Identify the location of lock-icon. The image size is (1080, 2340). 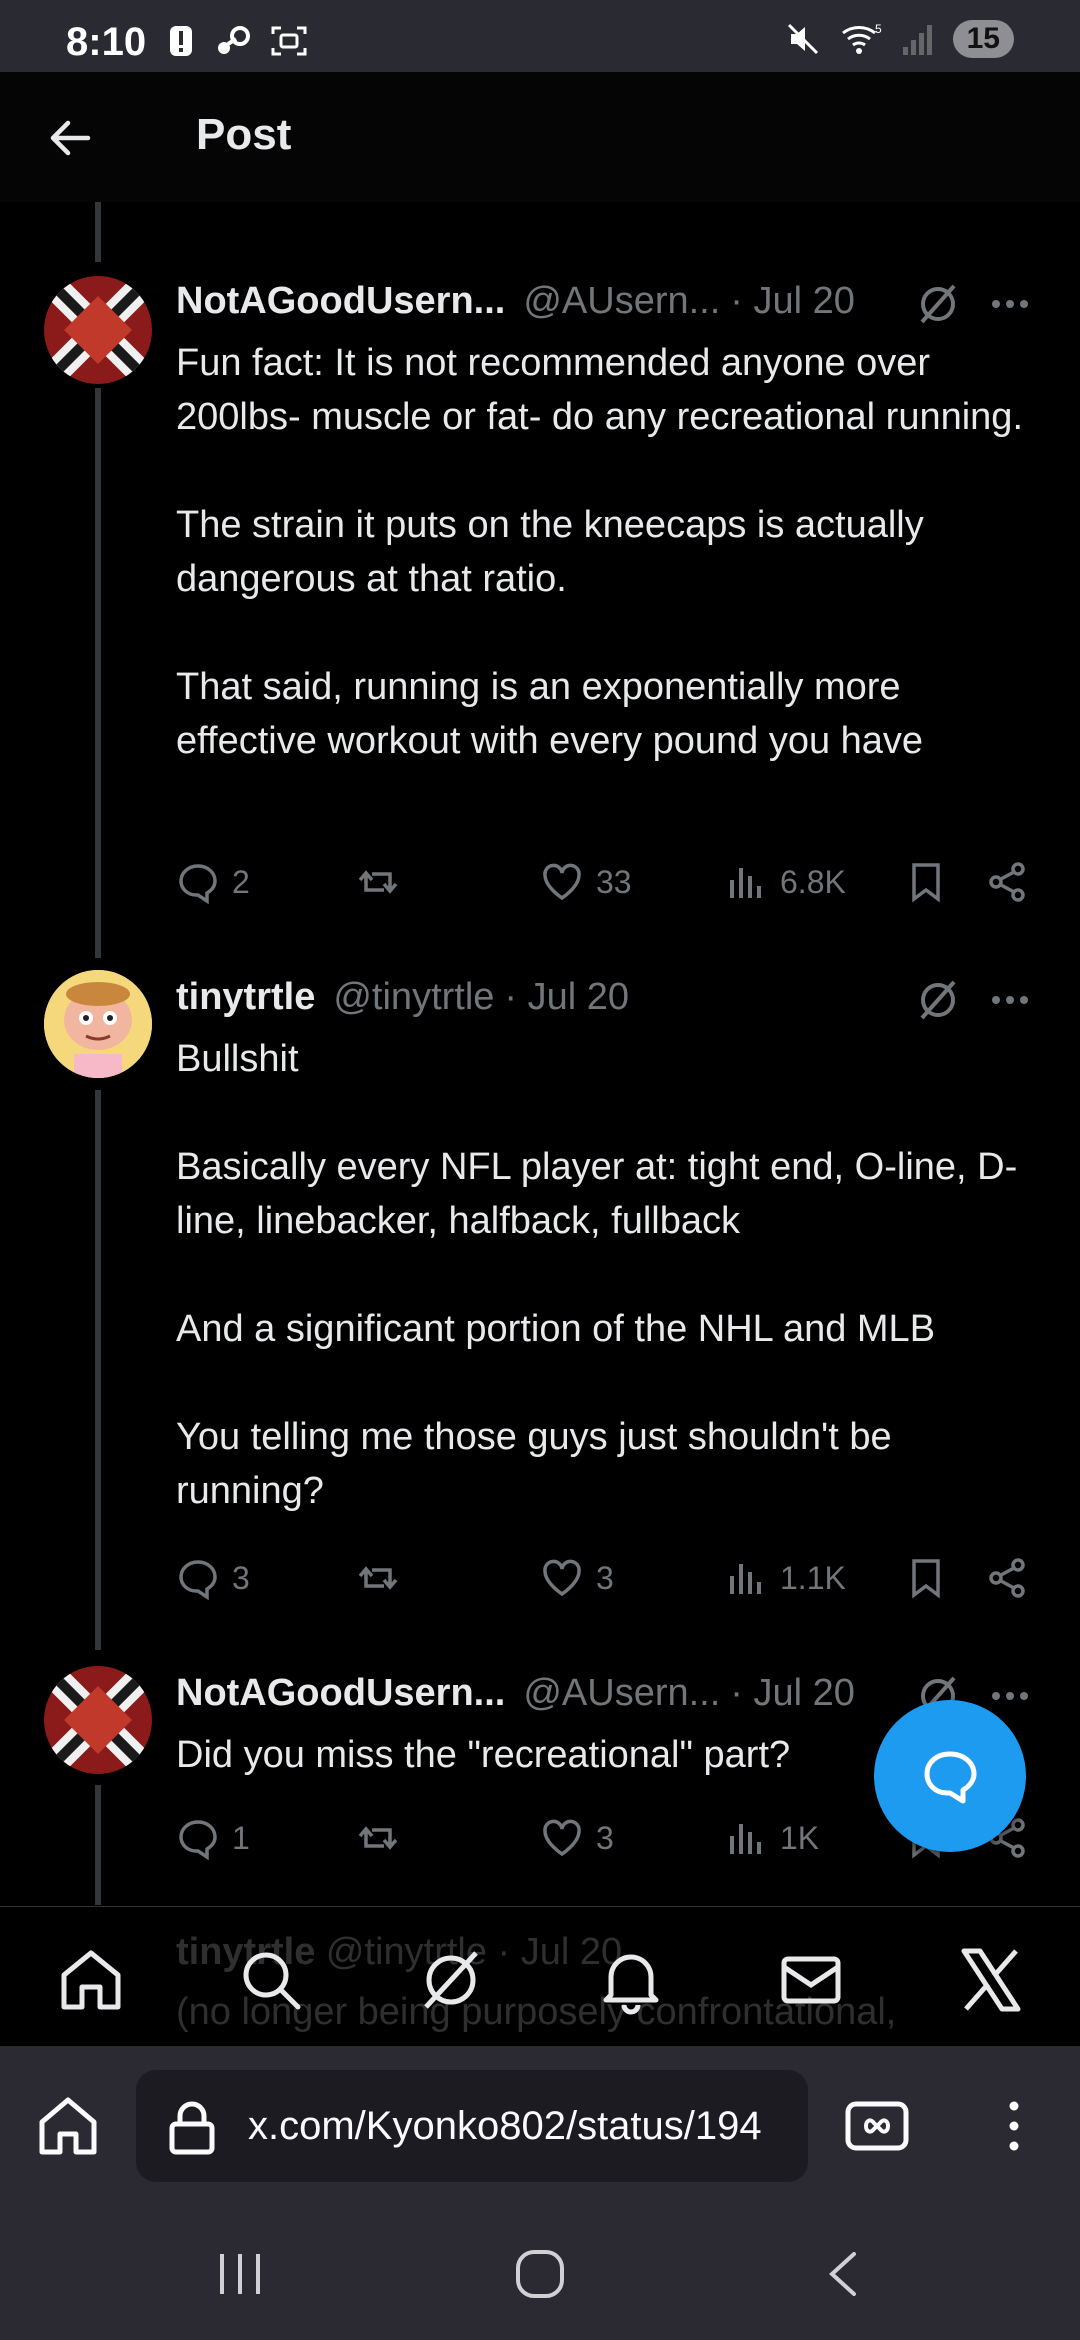
(192, 2128).